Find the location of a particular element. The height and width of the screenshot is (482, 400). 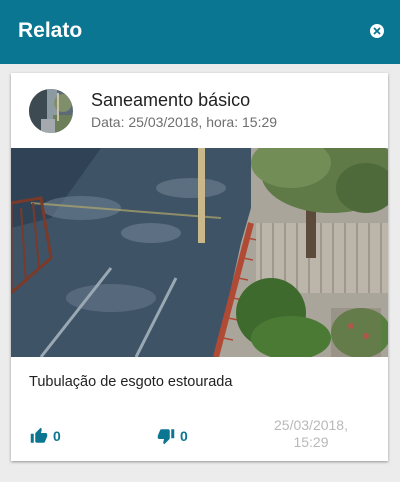

dislike-button: 0 is located at coordinates (172, 436).